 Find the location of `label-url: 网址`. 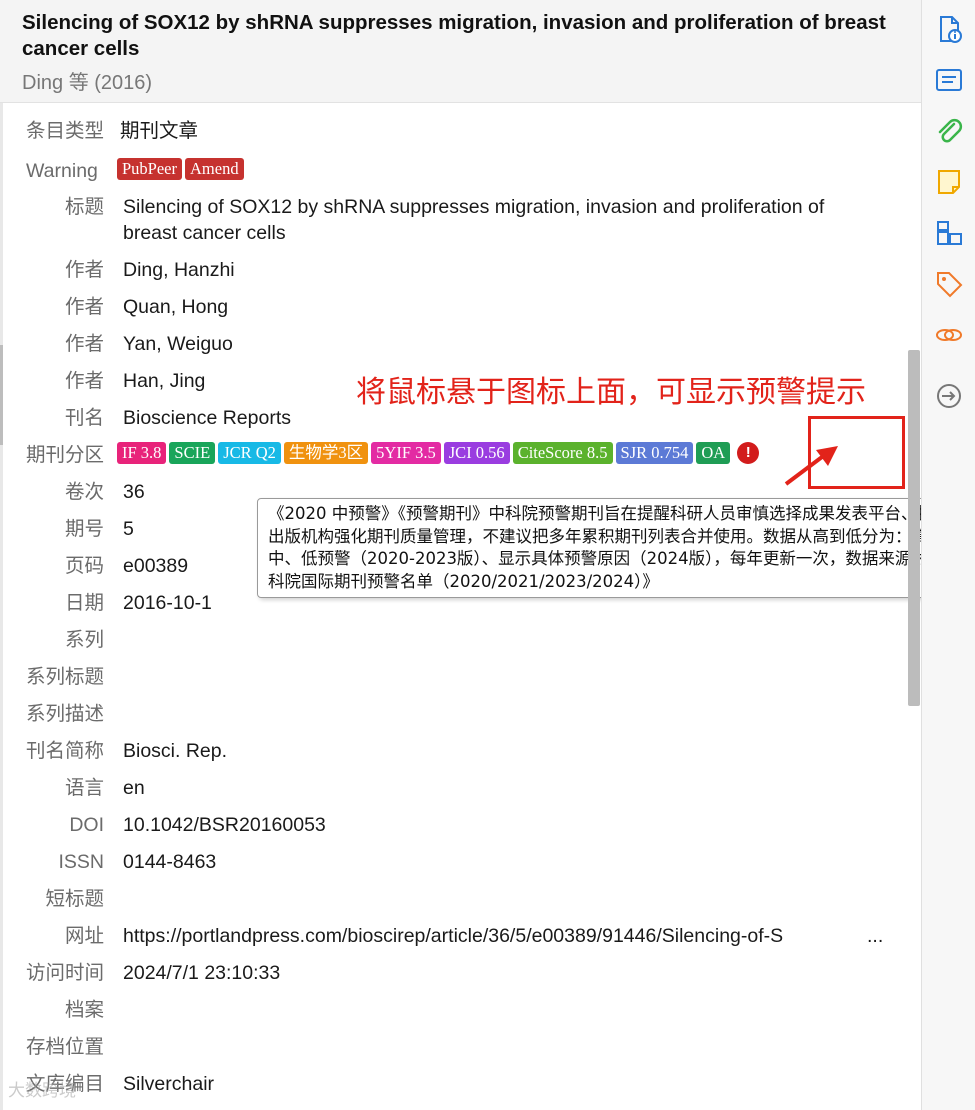

label-url: 网址 is located at coordinates (84, 936).